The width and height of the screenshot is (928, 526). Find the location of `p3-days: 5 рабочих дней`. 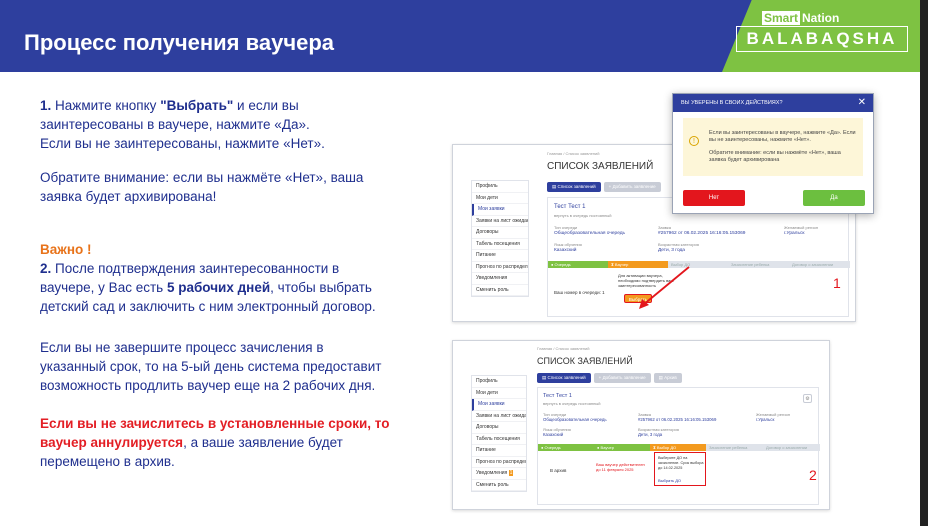

p3-days: 5 рабочих дней is located at coordinates (218, 287).